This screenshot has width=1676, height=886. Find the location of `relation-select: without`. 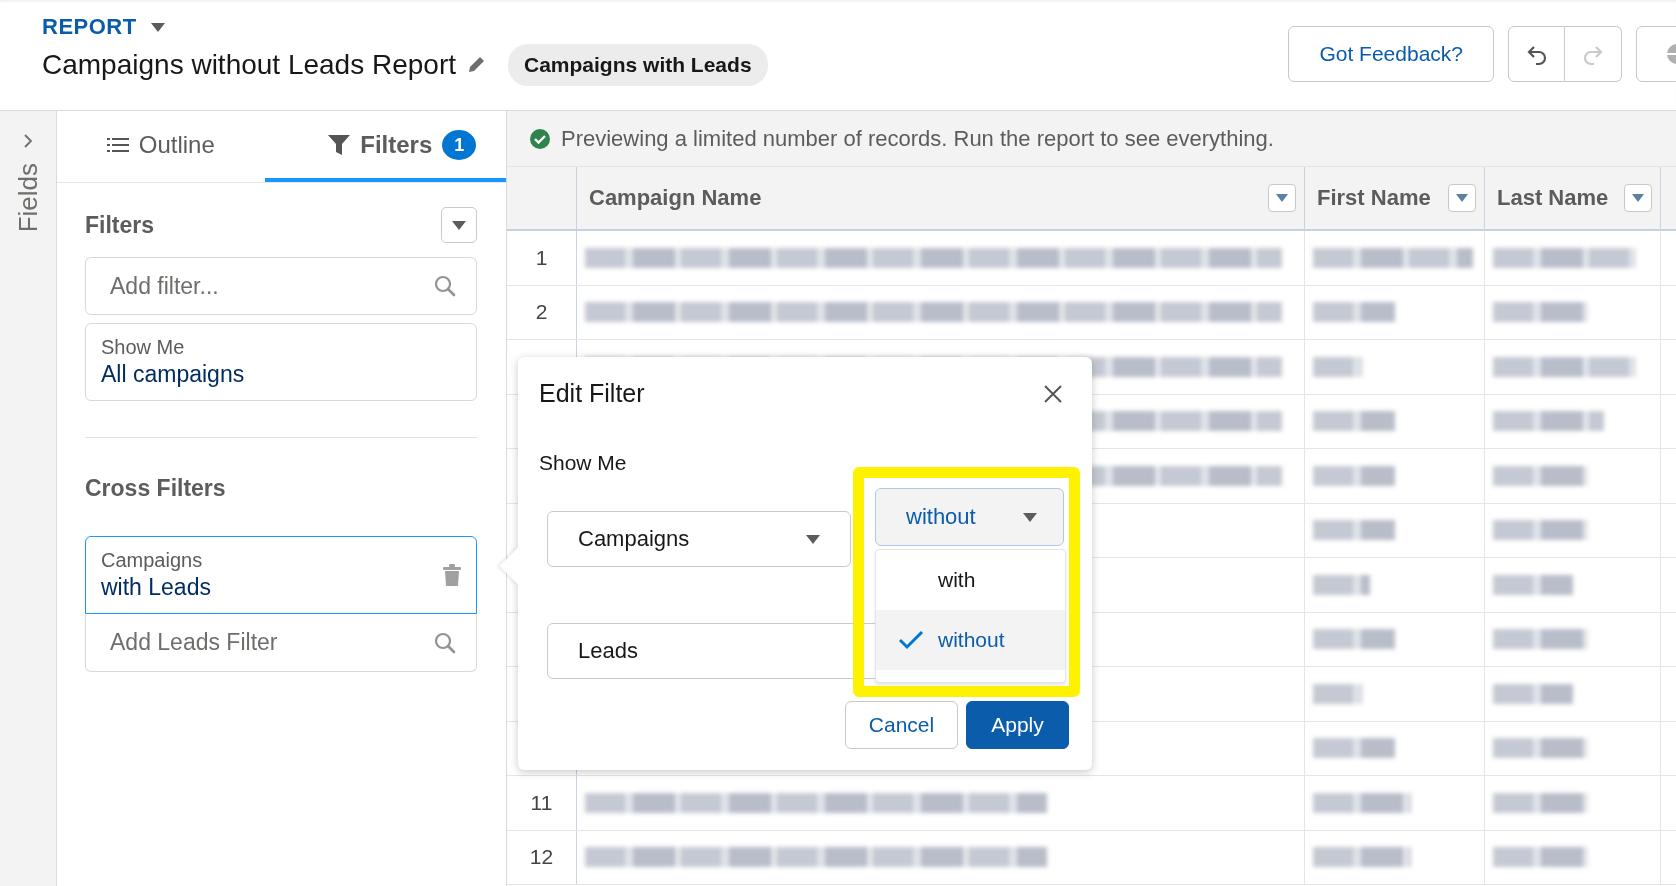

relation-select: without is located at coordinates (969, 517).